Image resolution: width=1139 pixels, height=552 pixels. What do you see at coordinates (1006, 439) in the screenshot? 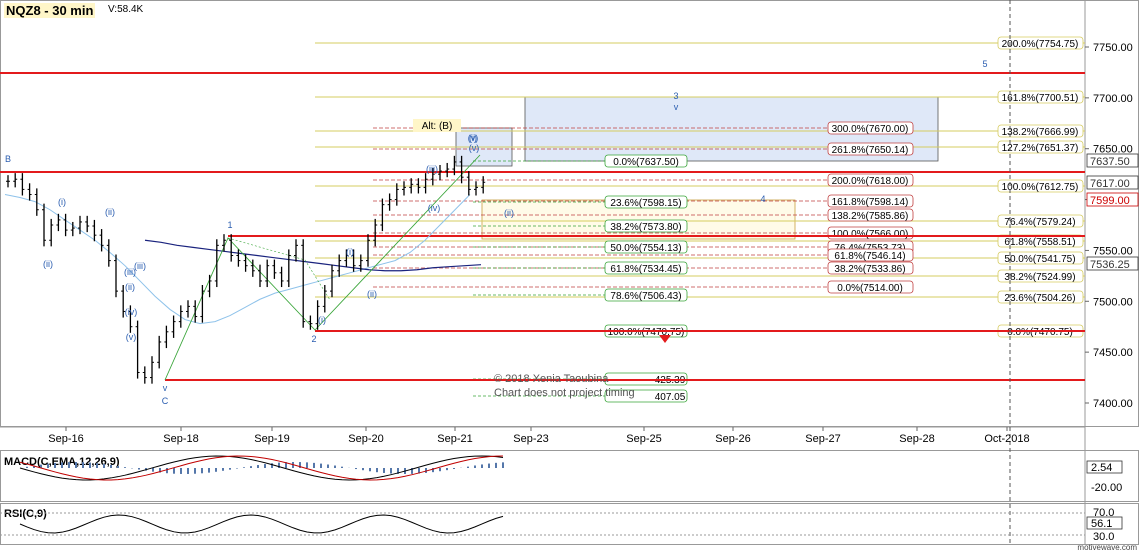
I see `time-axis-label: Oct-2018` at bounding box center [1006, 439].